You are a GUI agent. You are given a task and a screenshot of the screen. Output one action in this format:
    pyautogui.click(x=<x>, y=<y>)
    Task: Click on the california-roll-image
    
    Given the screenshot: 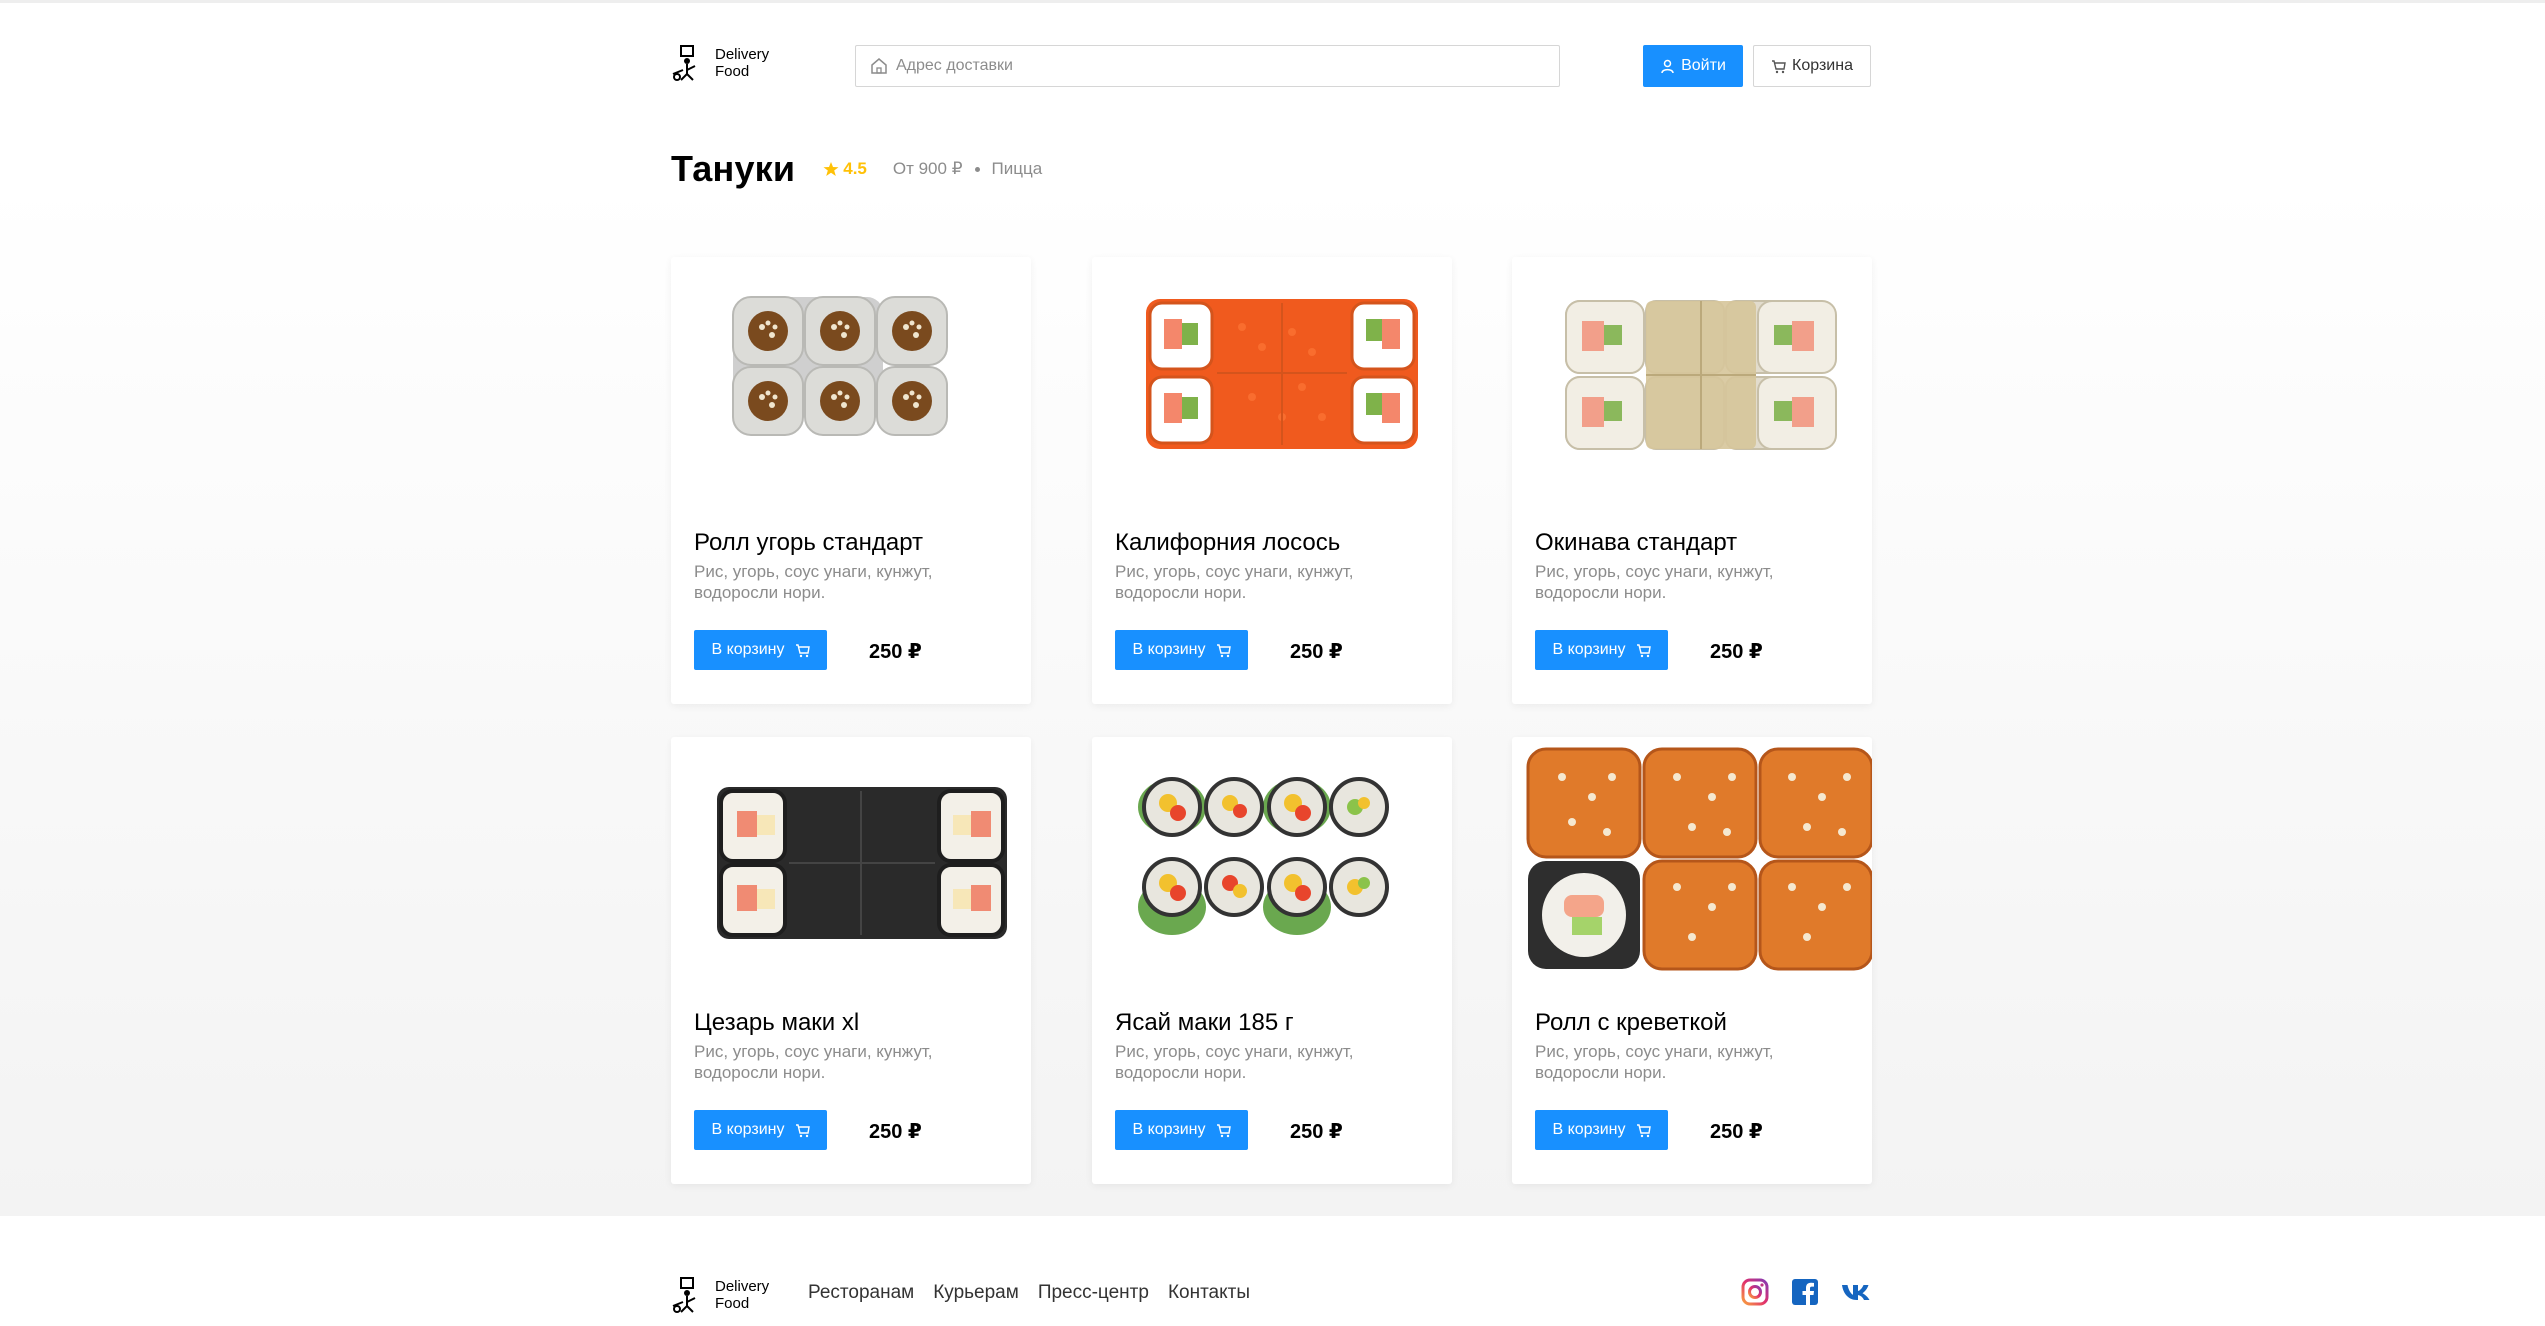 What is the action you would take?
    pyautogui.click(x=1282, y=374)
    